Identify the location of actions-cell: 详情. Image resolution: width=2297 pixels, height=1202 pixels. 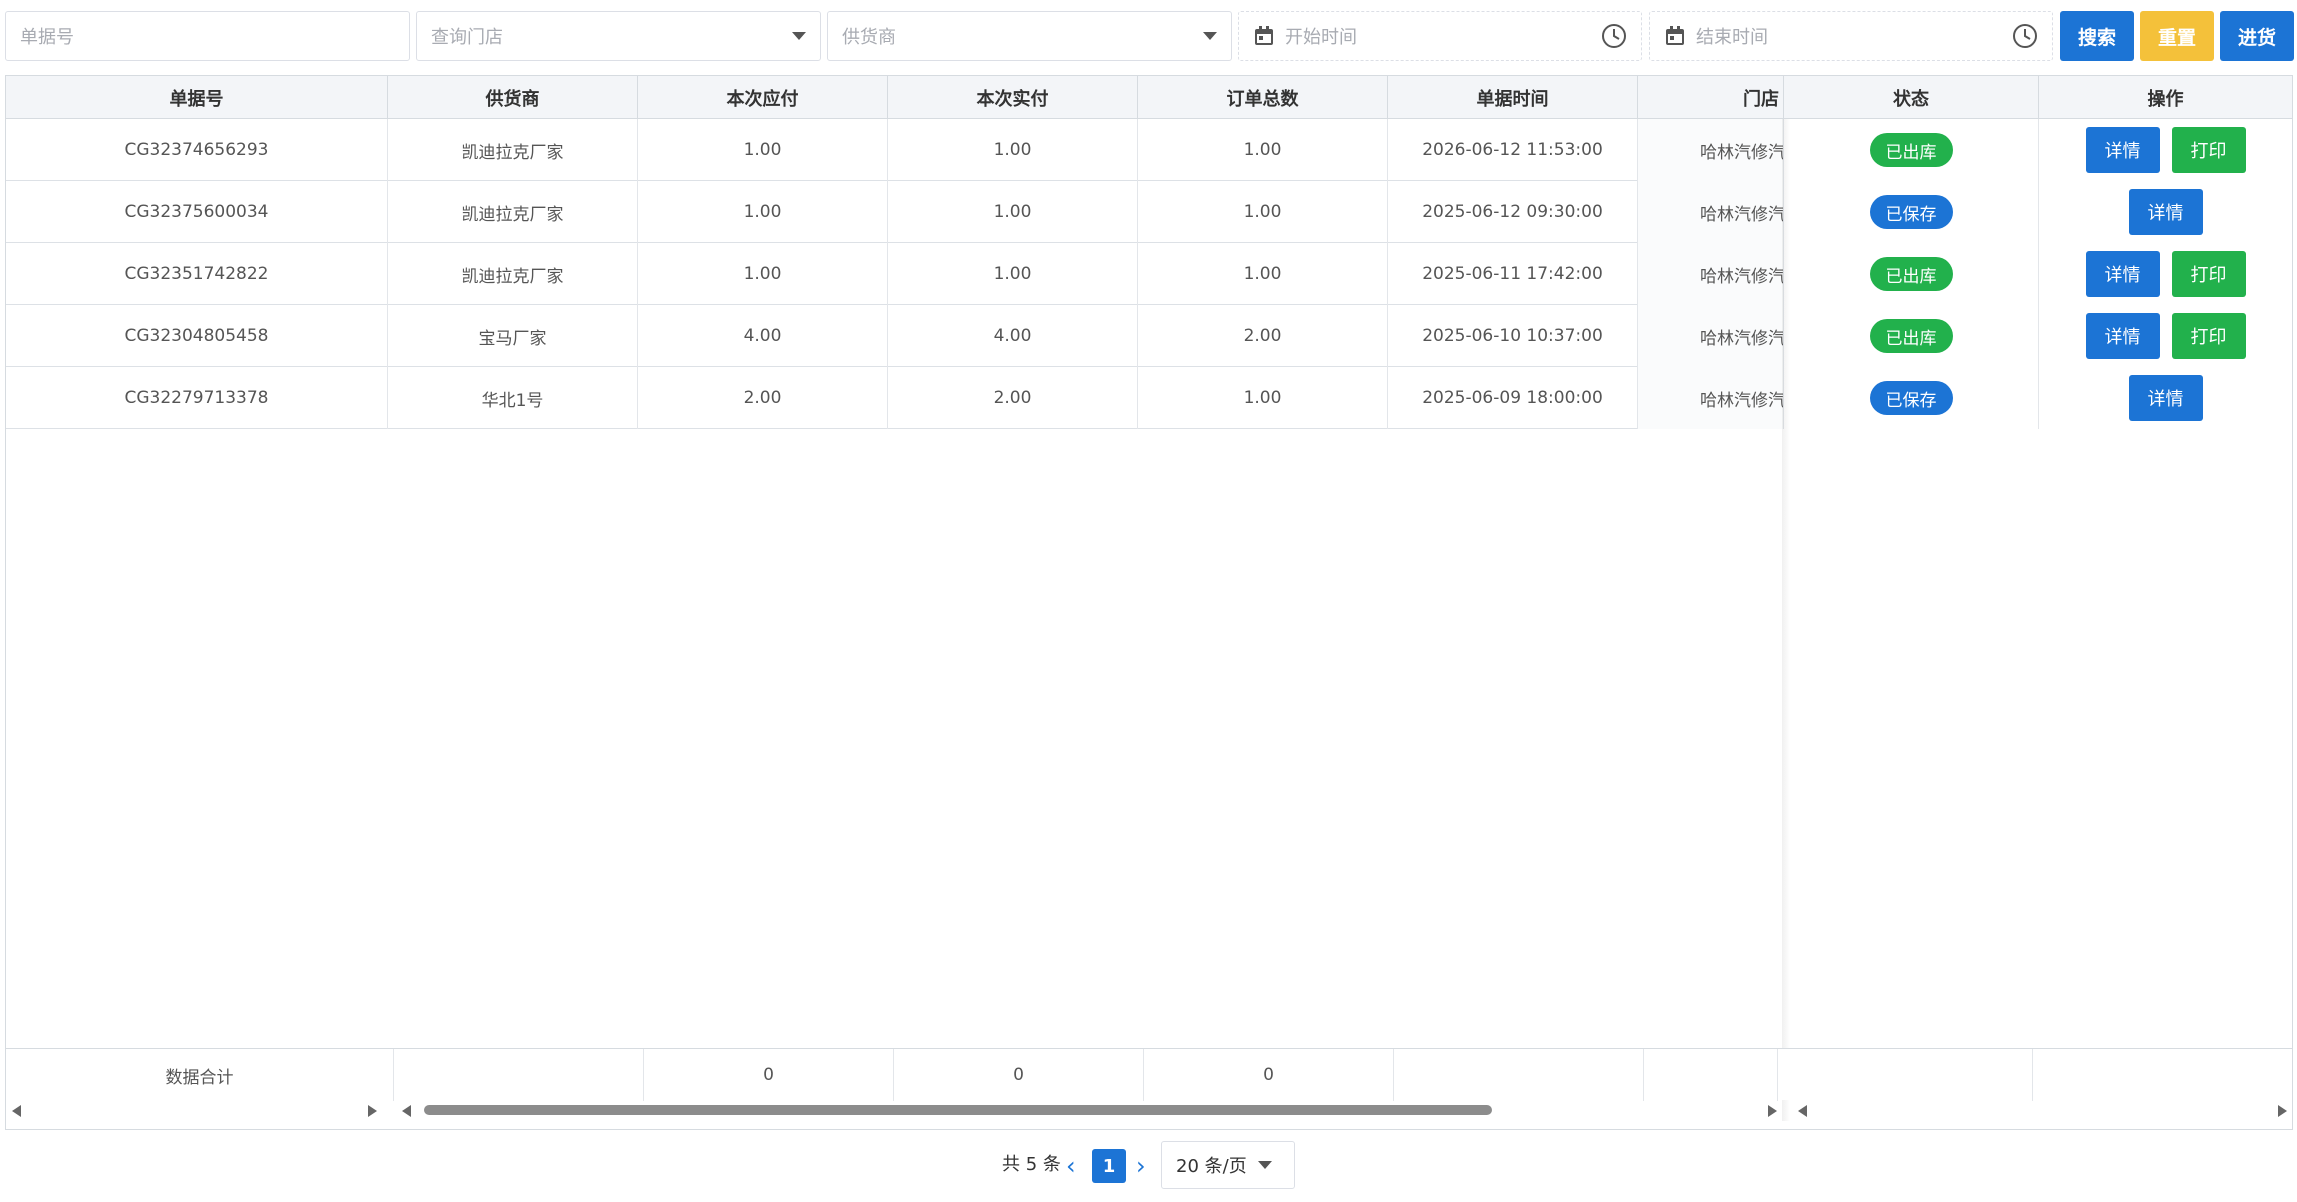
(2165, 398).